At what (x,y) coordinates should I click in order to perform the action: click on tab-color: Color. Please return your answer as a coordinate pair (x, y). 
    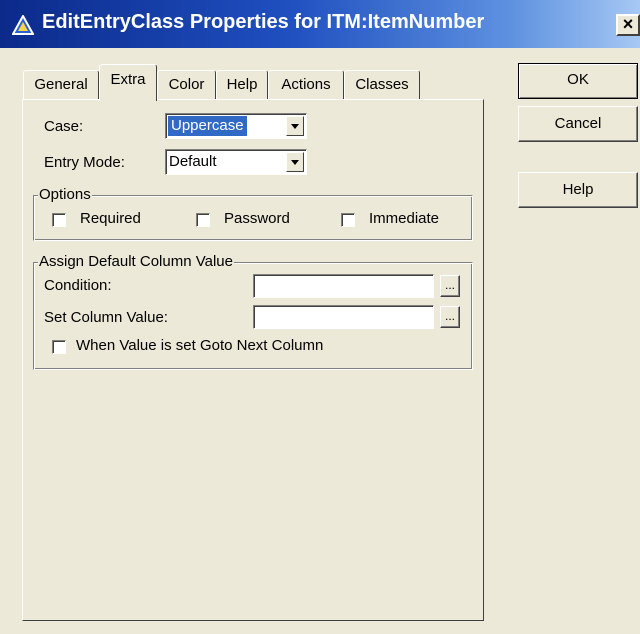
    Looking at the image, I should click on (186, 85).